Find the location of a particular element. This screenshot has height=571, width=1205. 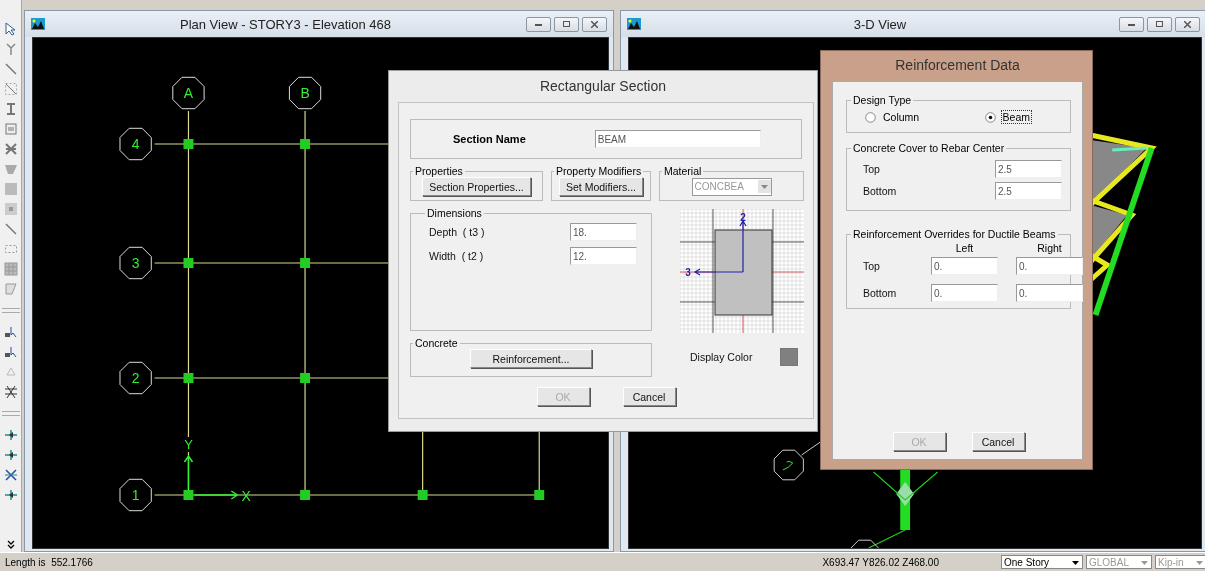

hatch-icon is located at coordinates (10, 392).